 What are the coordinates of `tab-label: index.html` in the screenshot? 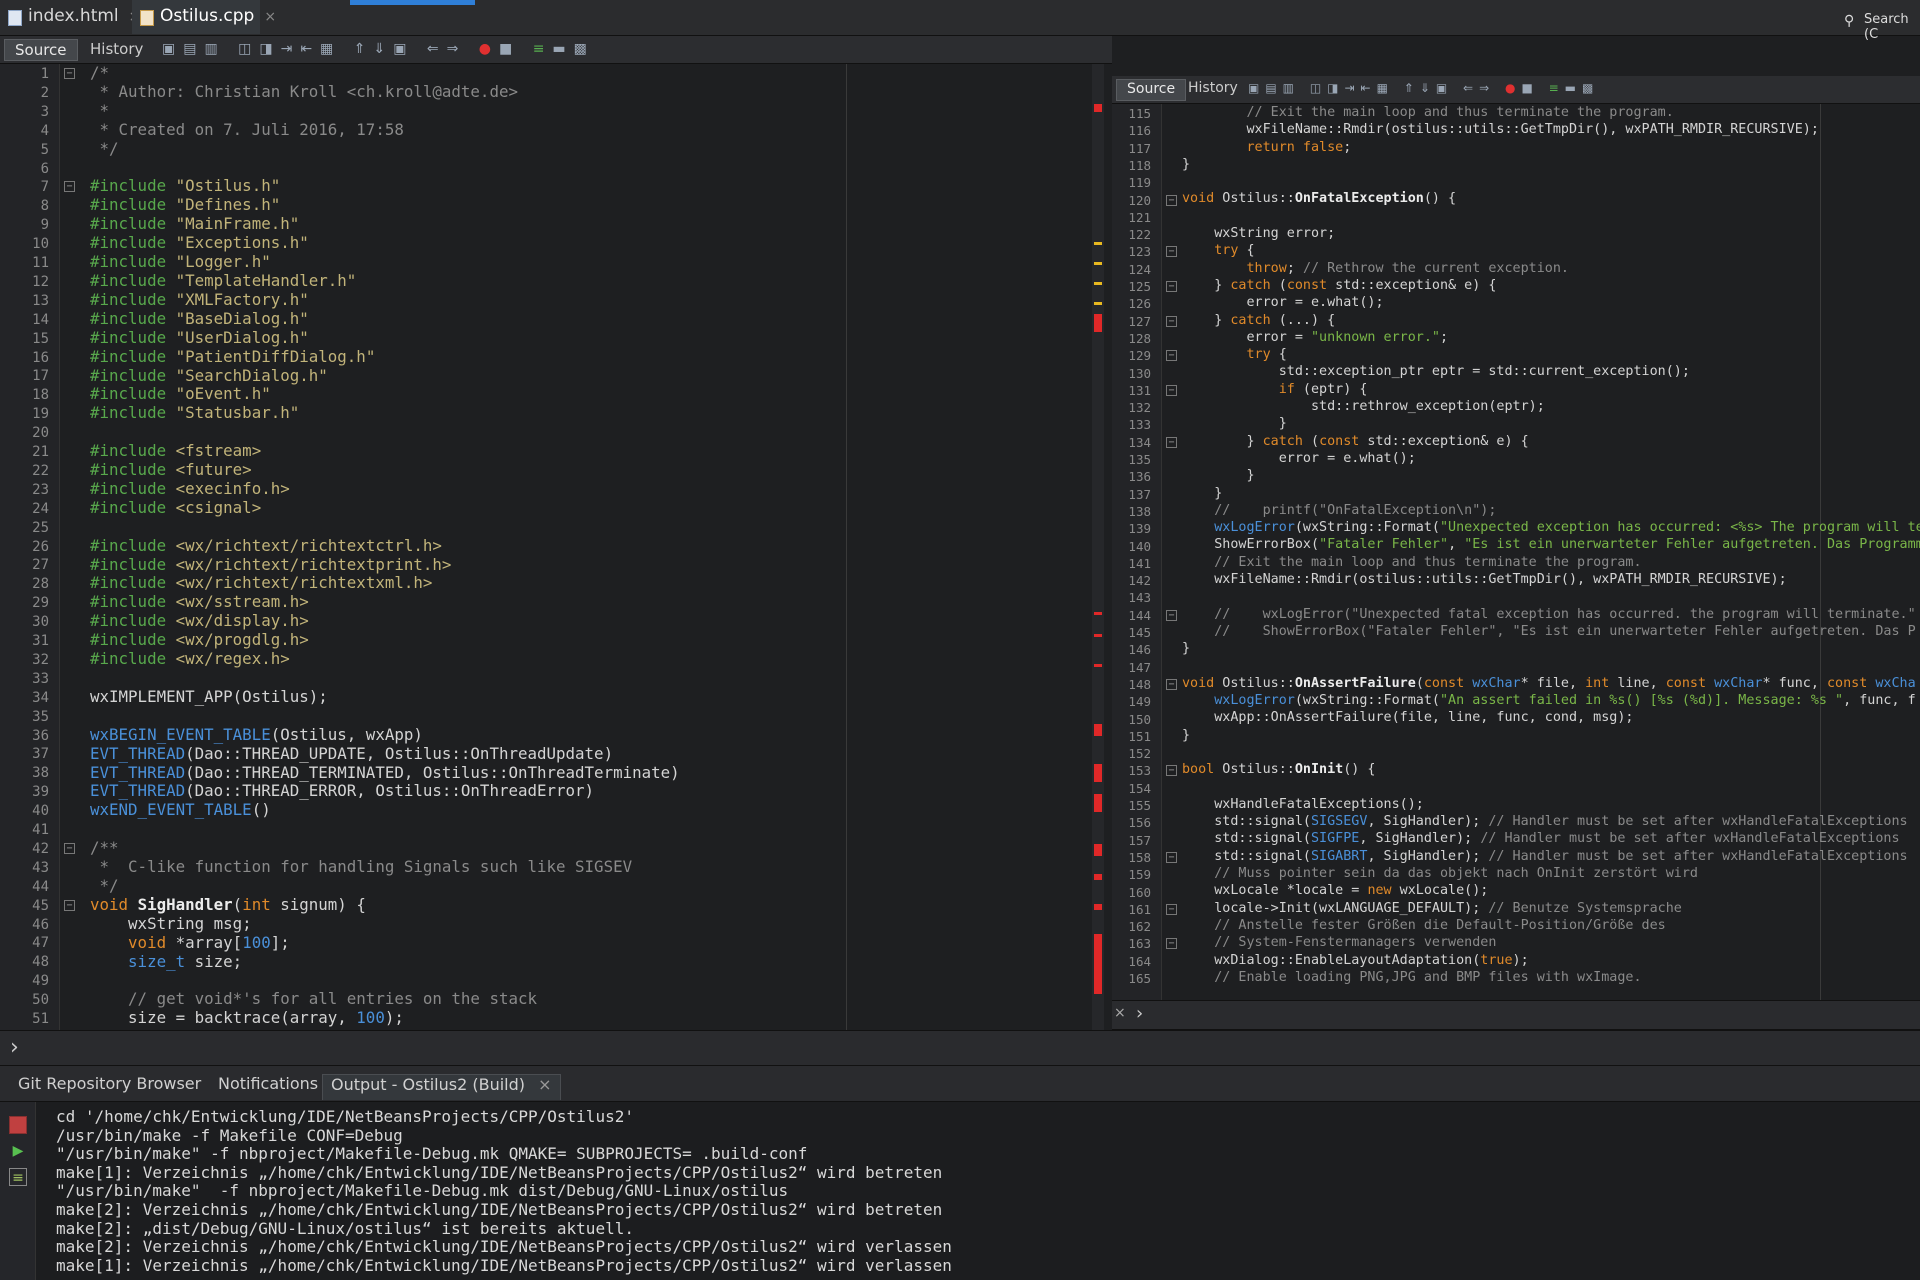 It's located at (73, 16).